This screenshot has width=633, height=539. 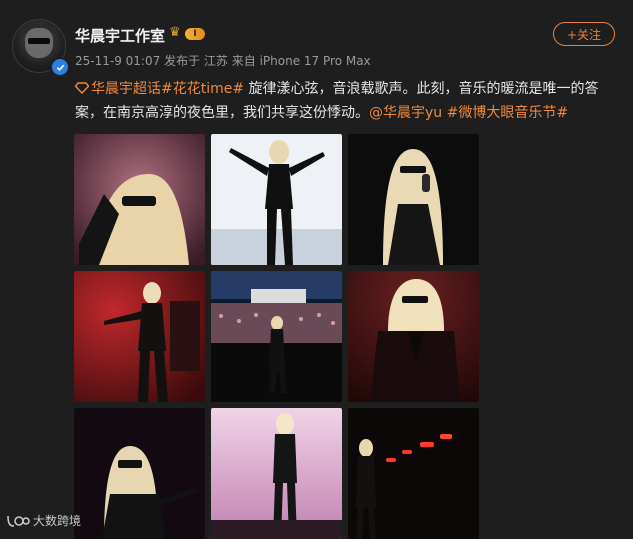 I want to click on follow-label: +关注, so click(x=584, y=34).